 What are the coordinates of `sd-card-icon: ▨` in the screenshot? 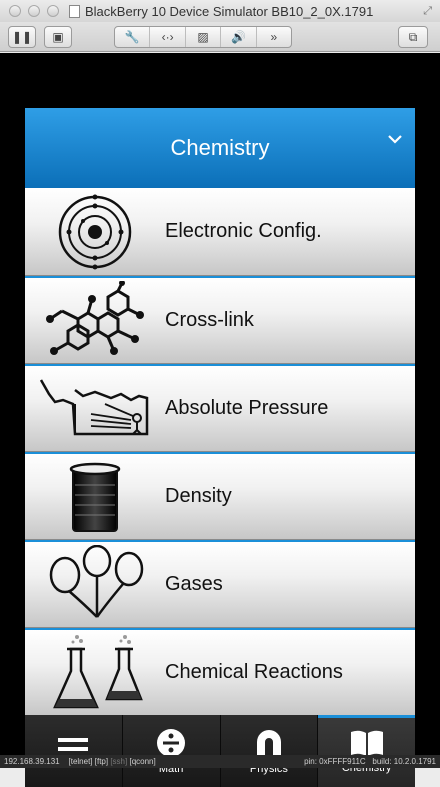 It's located at (203, 37).